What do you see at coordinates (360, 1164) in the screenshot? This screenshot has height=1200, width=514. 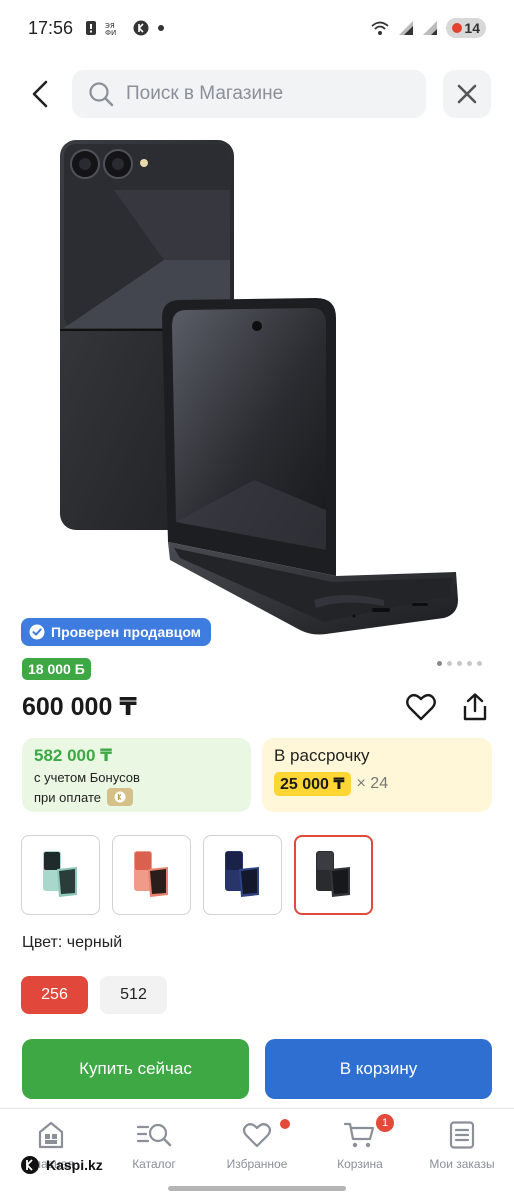 I see `nav-label-cart: Корзина` at bounding box center [360, 1164].